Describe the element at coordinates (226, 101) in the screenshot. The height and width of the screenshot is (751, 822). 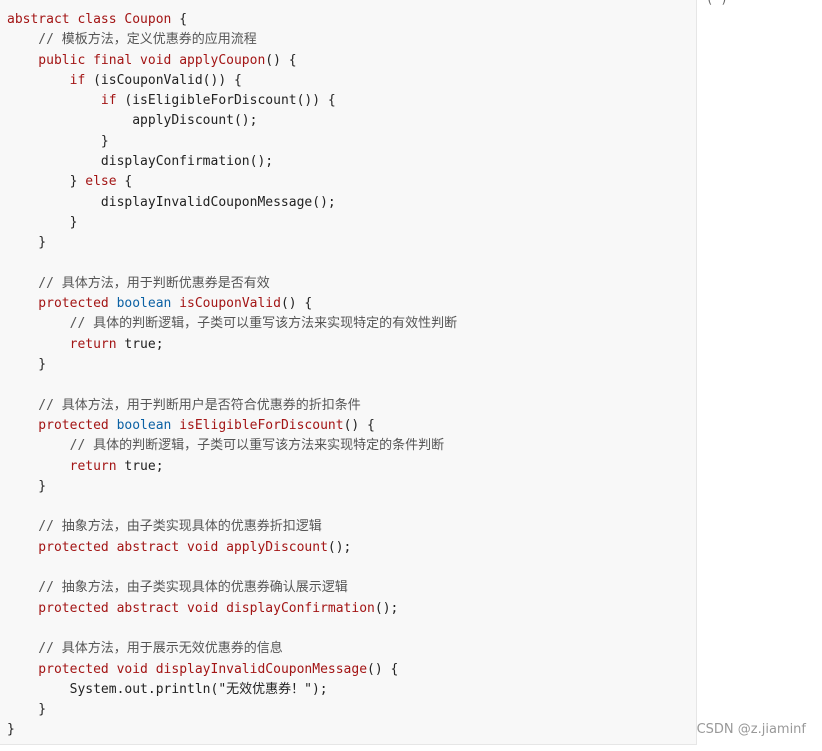
I see `code-token: (isEligibleForDiscount()) {` at that location.